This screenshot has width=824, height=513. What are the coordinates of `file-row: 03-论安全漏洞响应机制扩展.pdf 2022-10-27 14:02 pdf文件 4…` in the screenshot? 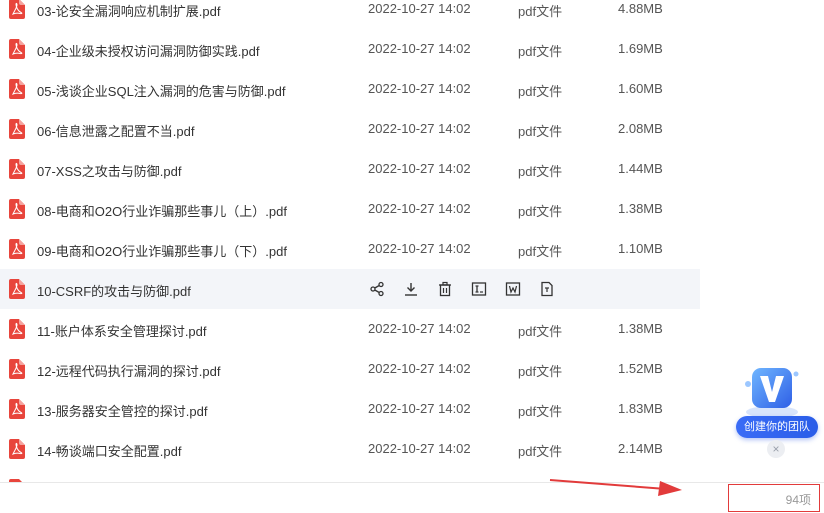 It's located at (350, 14).